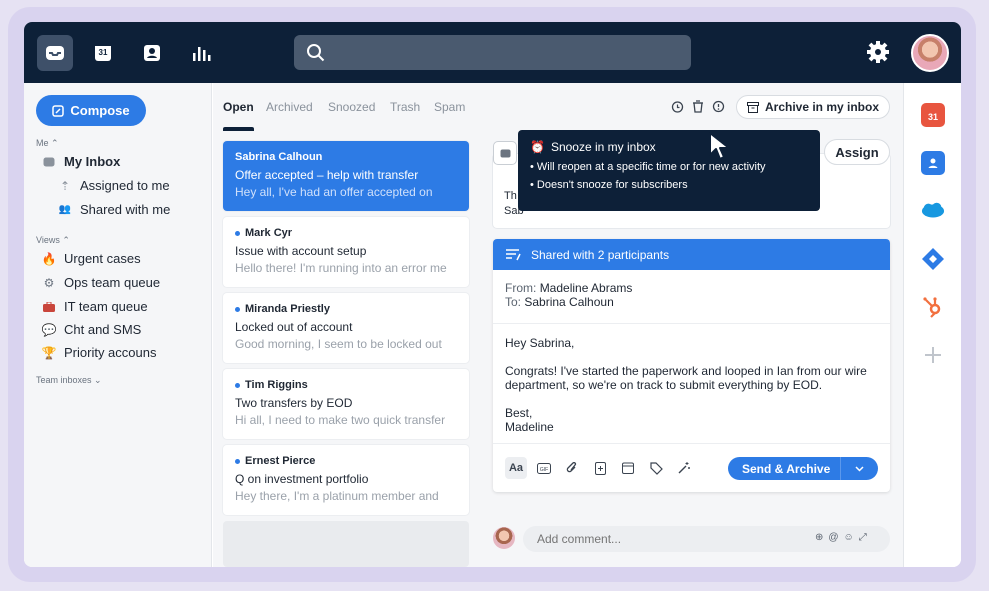 Image resolution: width=989 pixels, height=591 pixels. I want to click on from-name: Madeline Abrams, so click(586, 288).